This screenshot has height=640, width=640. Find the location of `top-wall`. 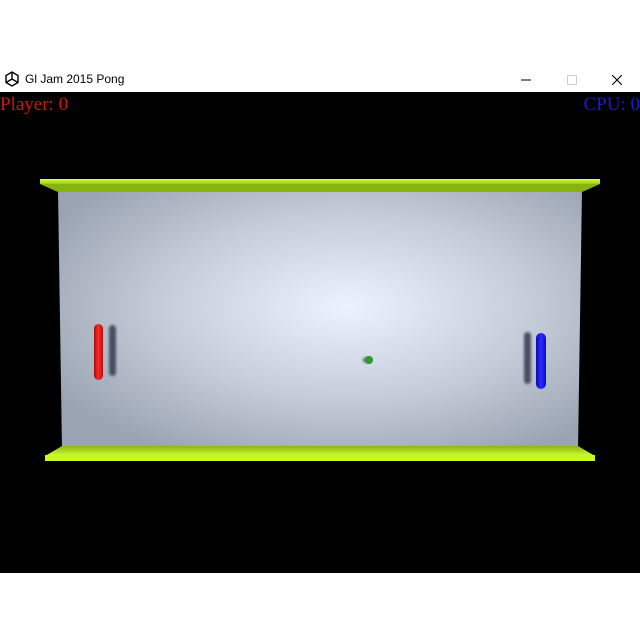

top-wall is located at coordinates (320, 181).